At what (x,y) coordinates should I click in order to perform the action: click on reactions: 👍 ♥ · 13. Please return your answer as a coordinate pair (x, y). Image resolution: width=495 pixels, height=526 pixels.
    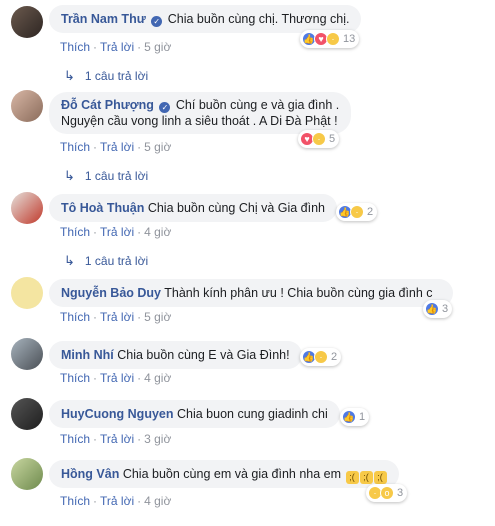
    Looking at the image, I should click on (330, 39).